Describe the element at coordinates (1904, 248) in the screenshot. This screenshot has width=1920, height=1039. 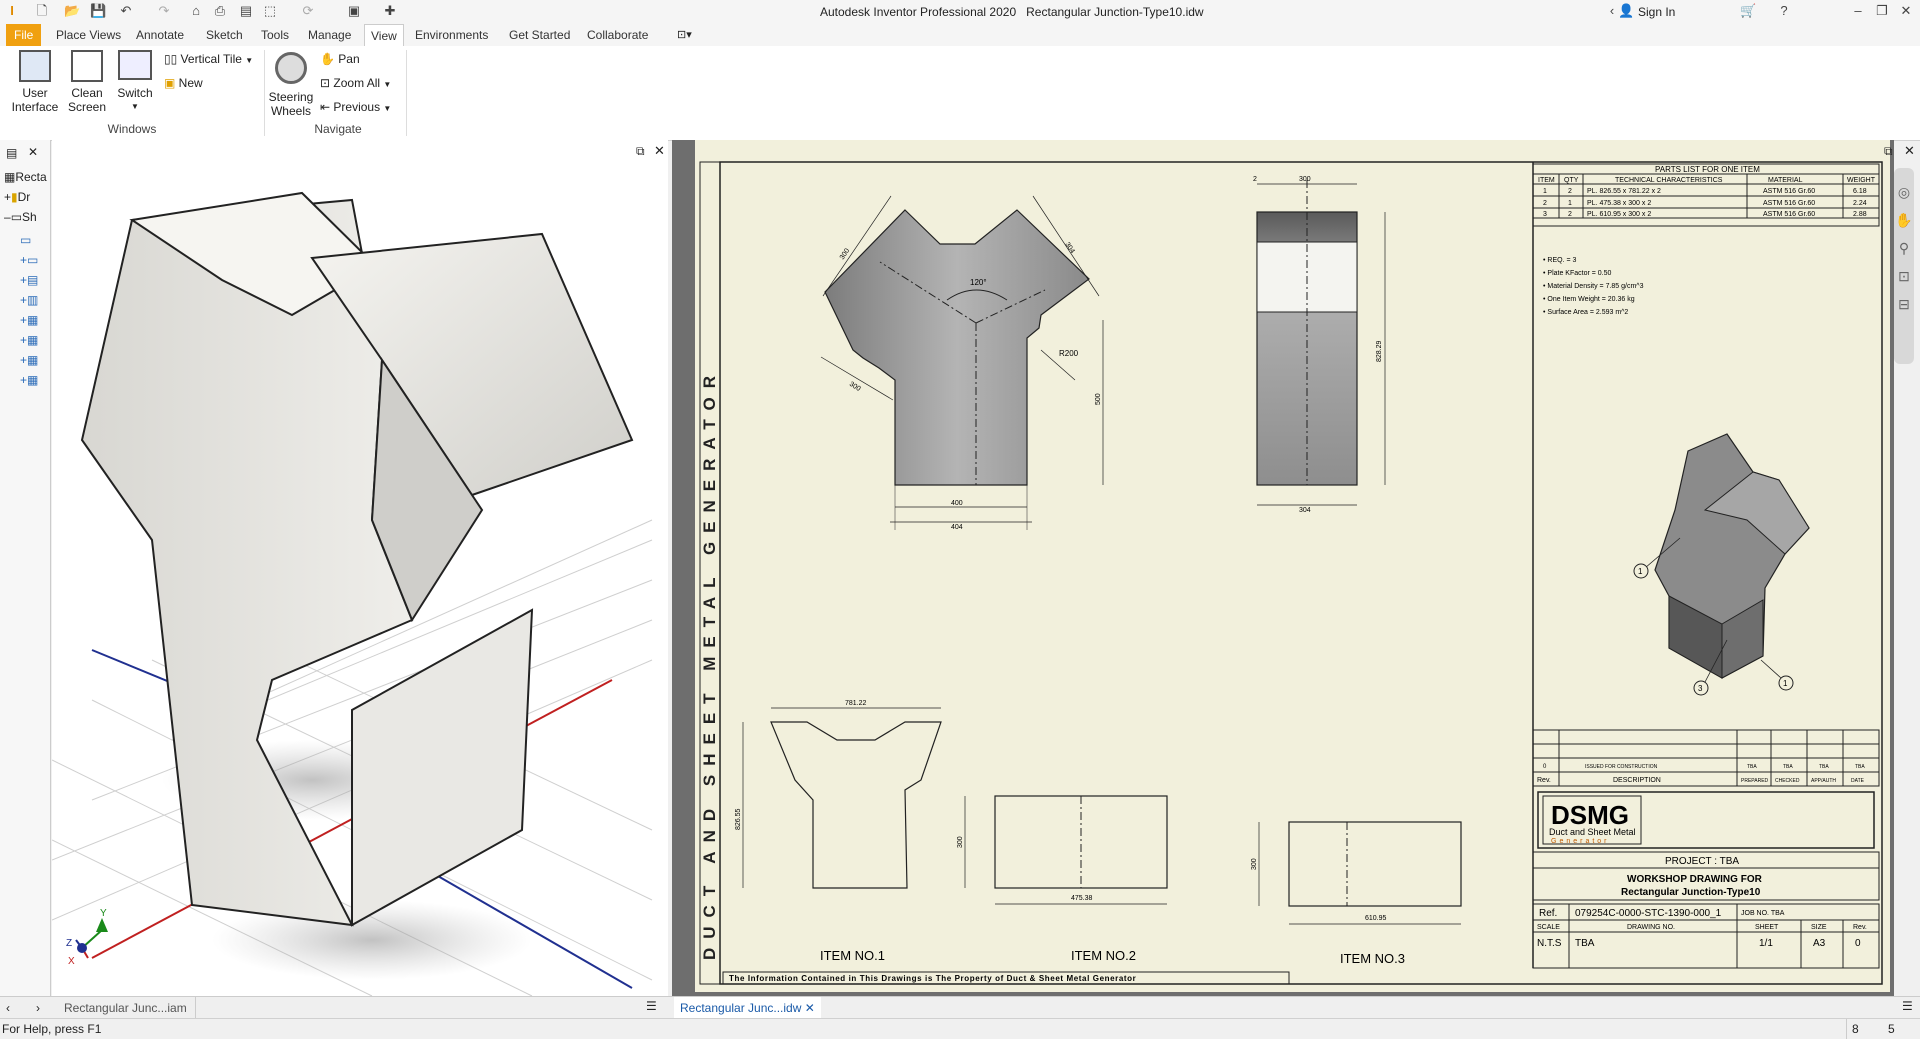
I see `zoom-nav-icon: ⚲` at that location.